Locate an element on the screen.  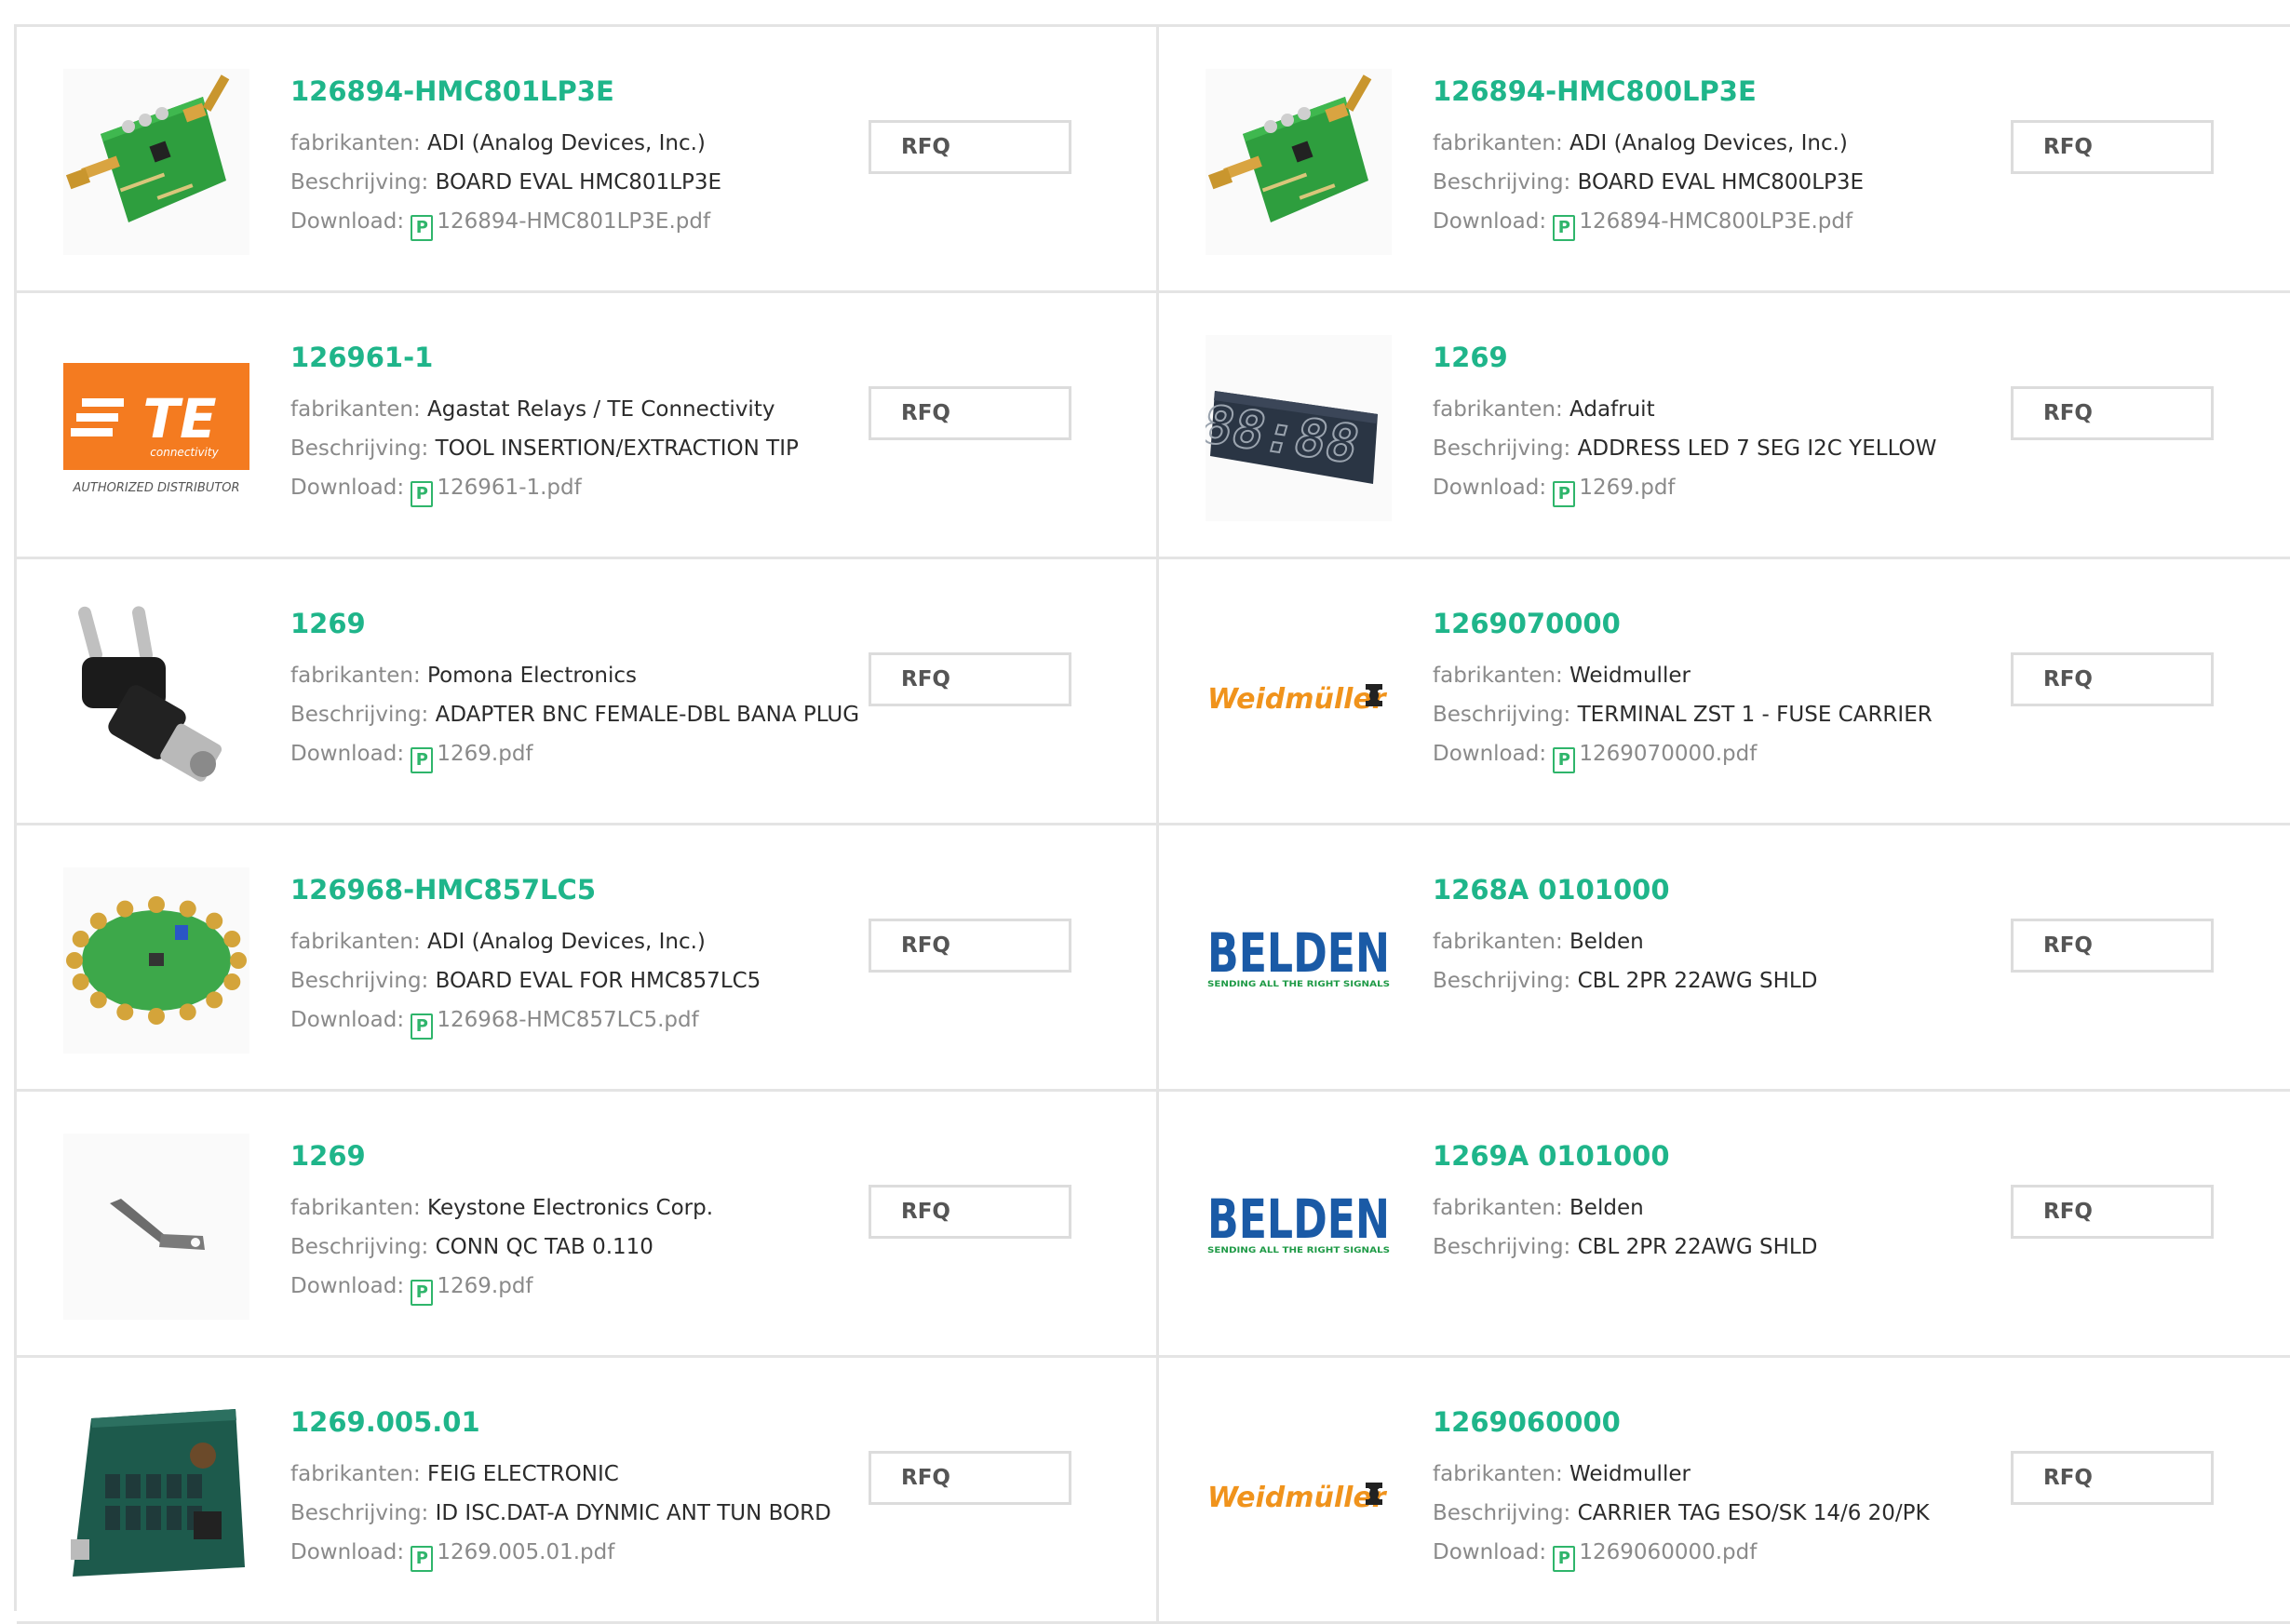
download-row: Download: P 1269060000.pdf is located at coordinates (1703, 1552).